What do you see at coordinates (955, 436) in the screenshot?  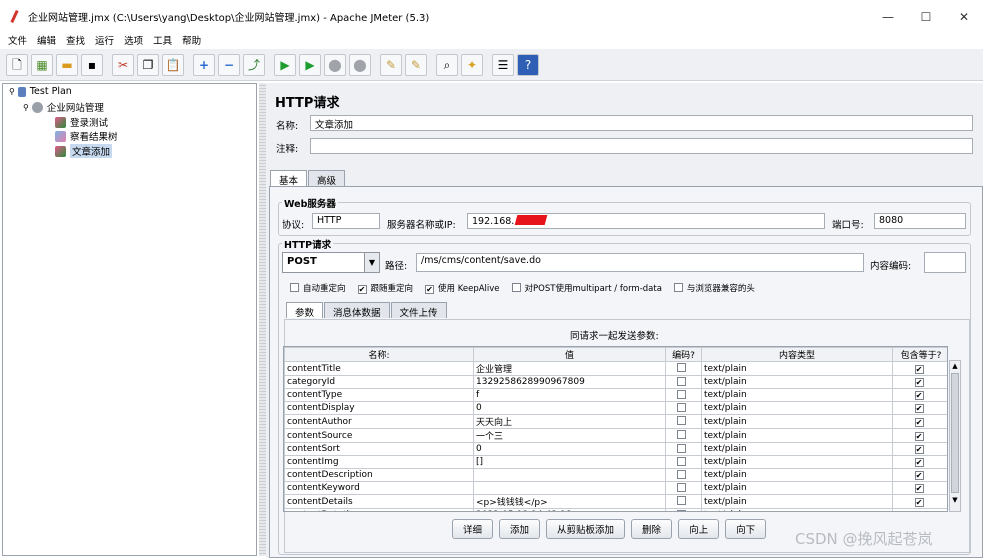 I see `table-scrollbar: ▲ ▼` at bounding box center [955, 436].